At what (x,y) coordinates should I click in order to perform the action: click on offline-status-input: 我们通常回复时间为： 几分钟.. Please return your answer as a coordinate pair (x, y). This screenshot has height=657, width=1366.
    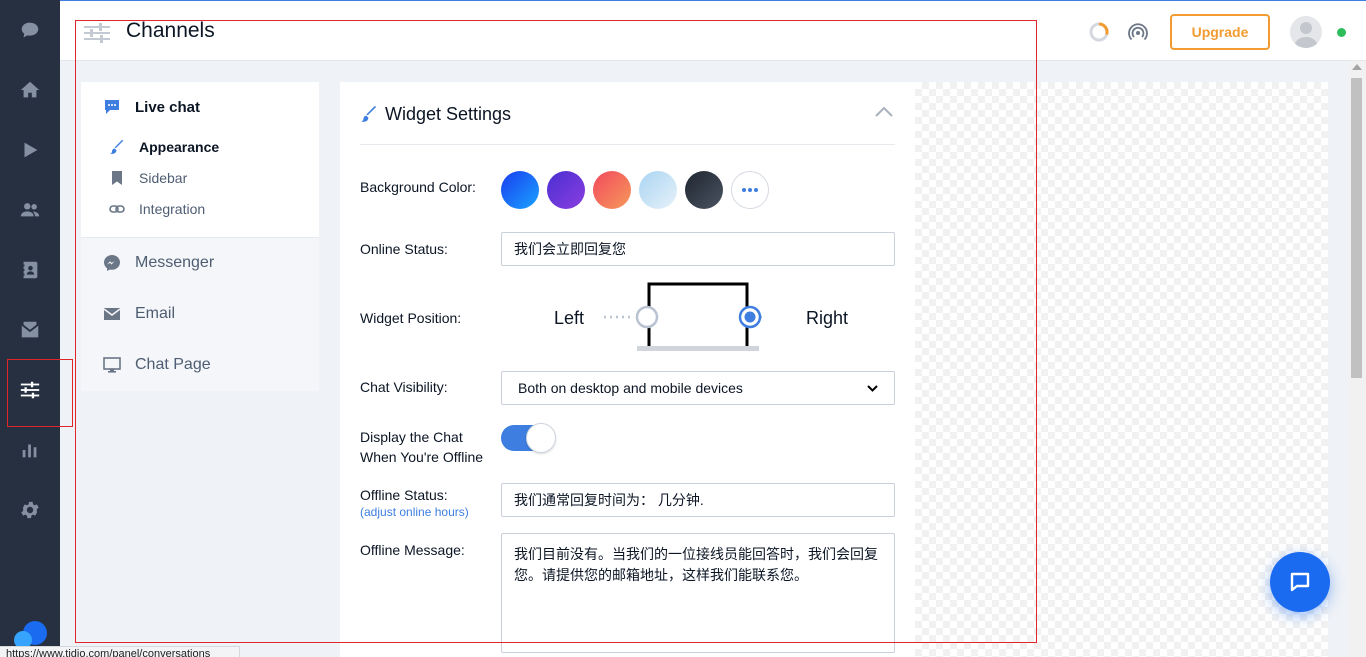
    Looking at the image, I should click on (698, 500).